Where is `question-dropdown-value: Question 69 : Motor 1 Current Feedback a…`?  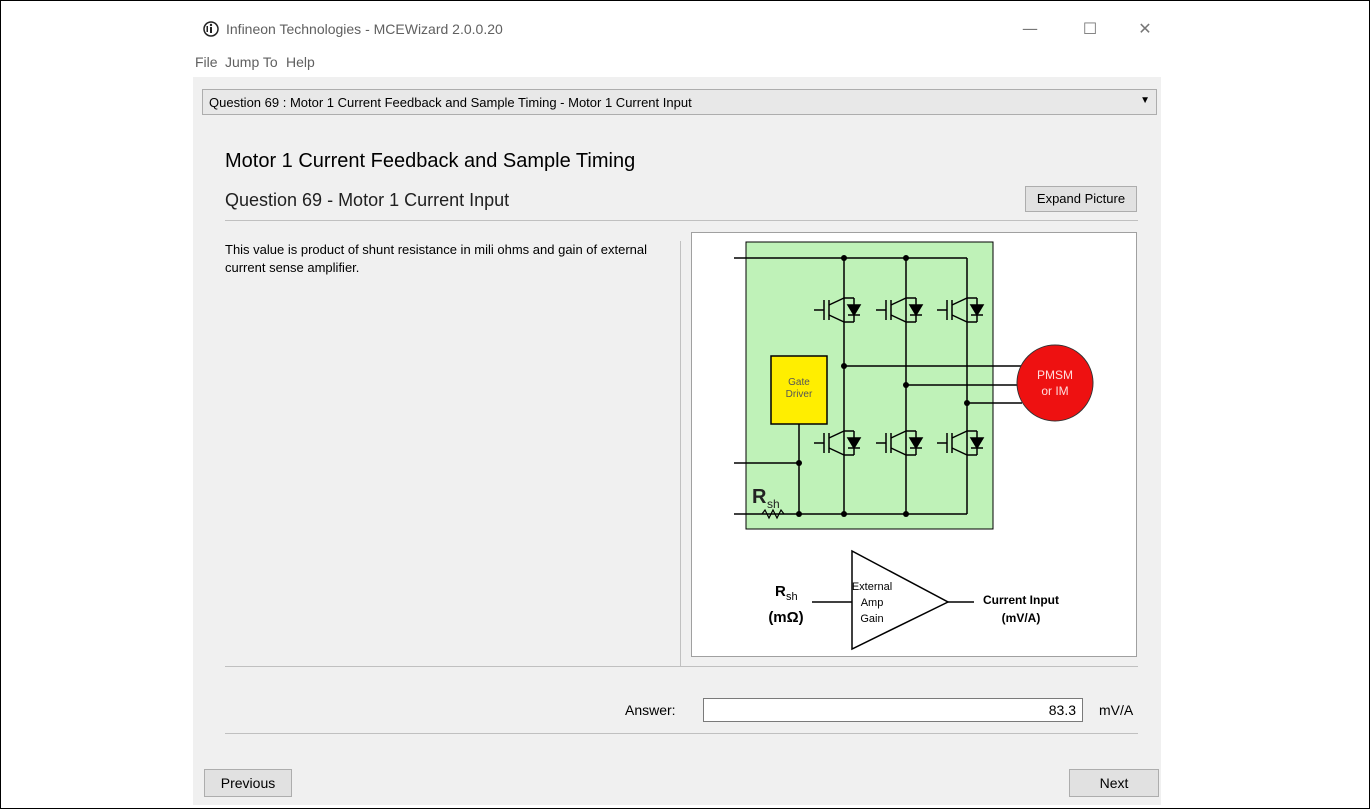 question-dropdown-value: Question 69 : Motor 1 Current Feedback a… is located at coordinates (450, 102).